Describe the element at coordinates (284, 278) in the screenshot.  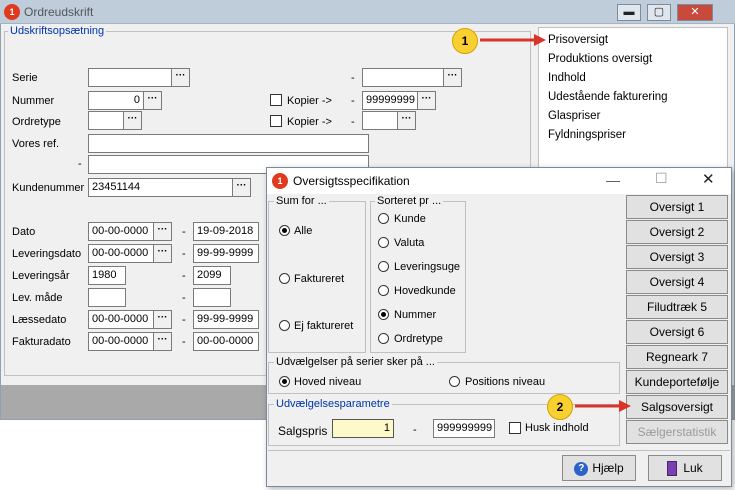
I see `sum-faktureret-radio` at that location.